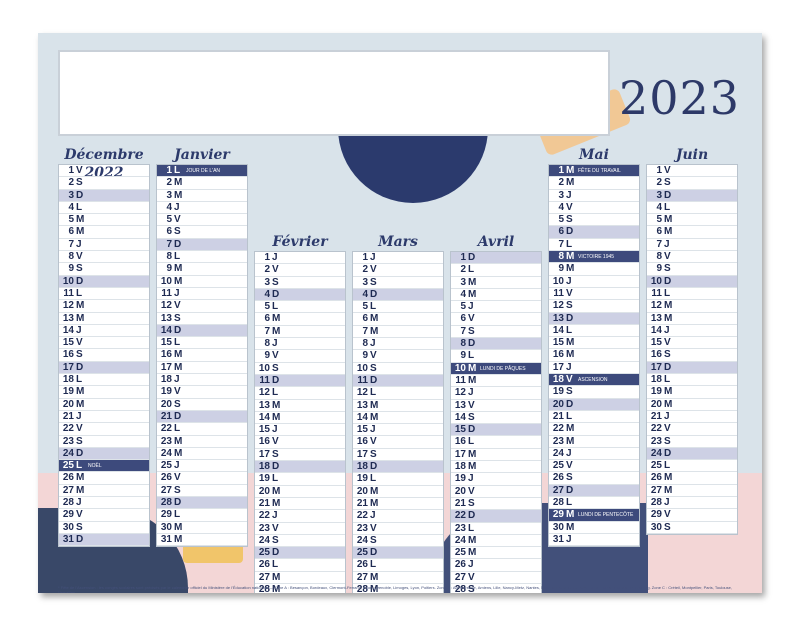 The image size is (800, 626). What do you see at coordinates (202, 528) in the screenshot?
I see `day-row: 30 M` at bounding box center [202, 528].